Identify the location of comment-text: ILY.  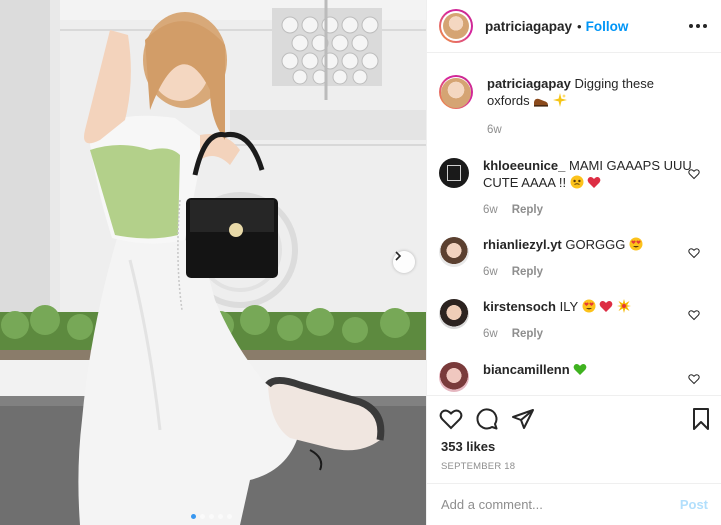
(568, 306).